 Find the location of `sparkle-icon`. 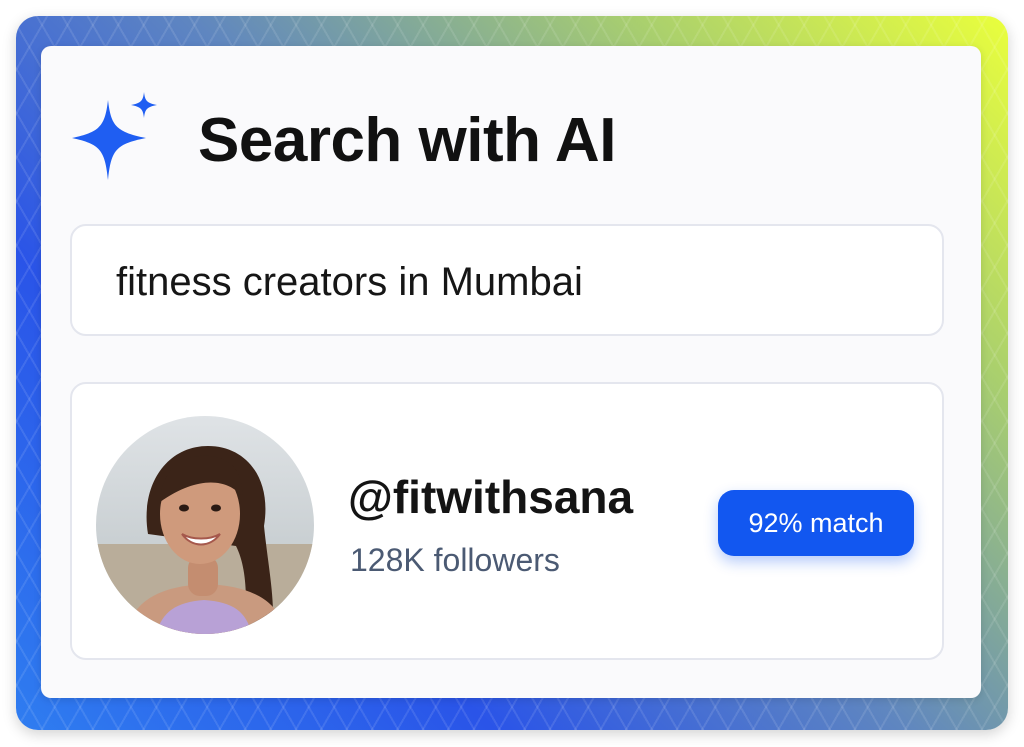

sparkle-icon is located at coordinates (116, 138).